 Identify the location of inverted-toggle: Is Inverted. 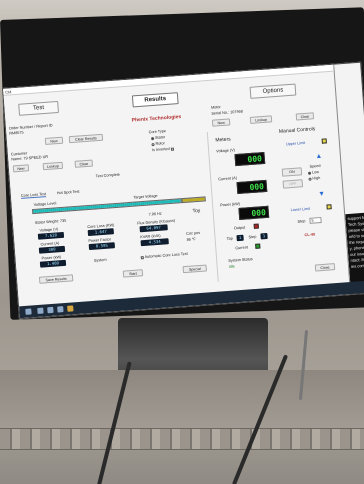
(162, 149).